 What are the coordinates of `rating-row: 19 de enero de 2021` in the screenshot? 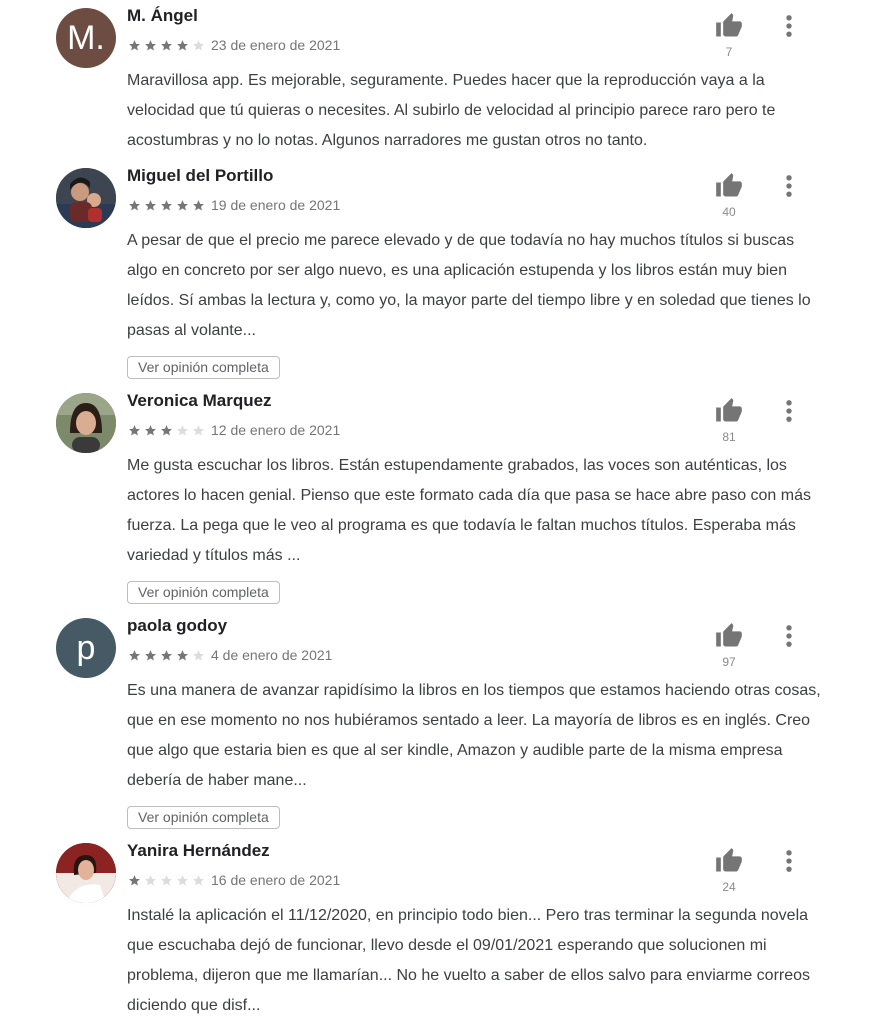 It's located at (234, 205).